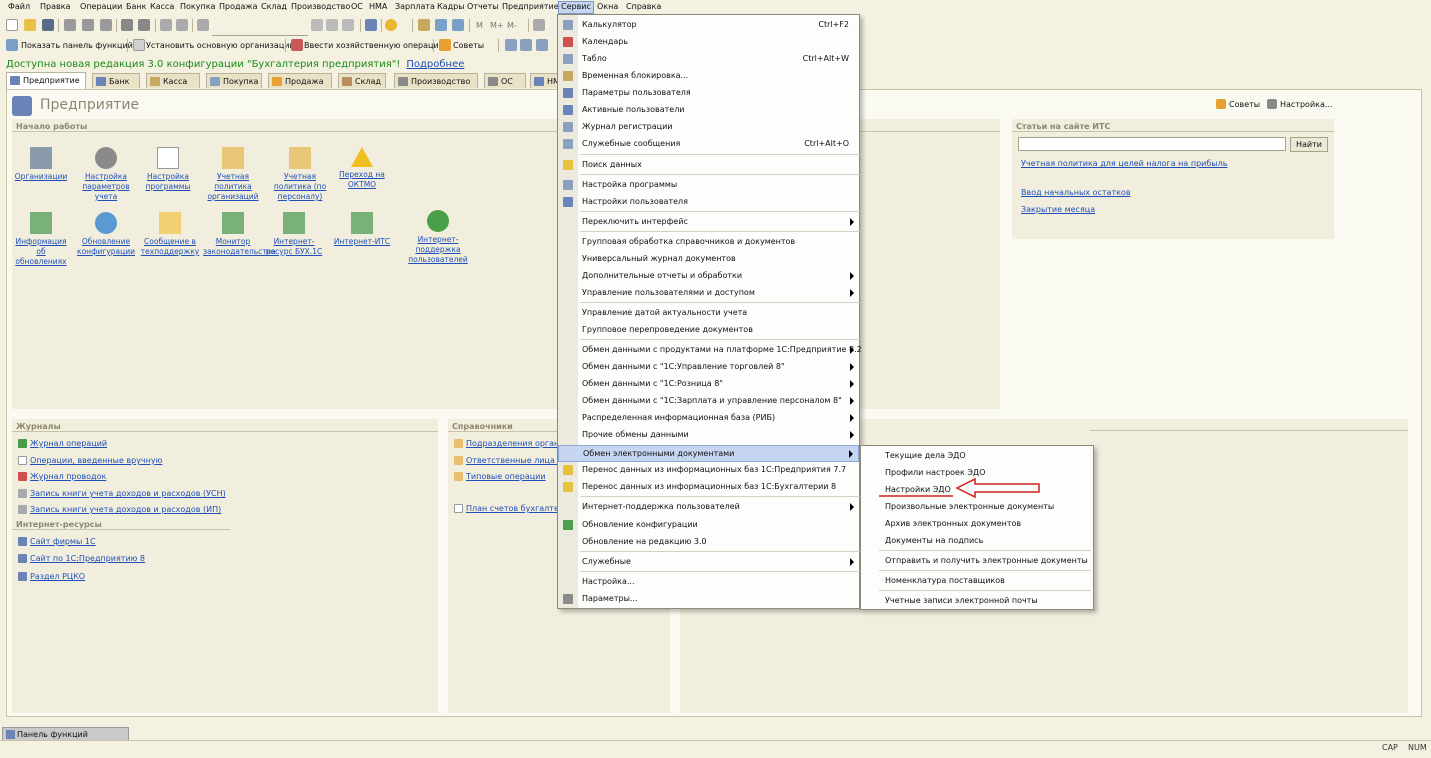  Describe the element at coordinates (708, 165) in the screenshot. I see `service-menu-item-search-data: Поиск данных` at that location.